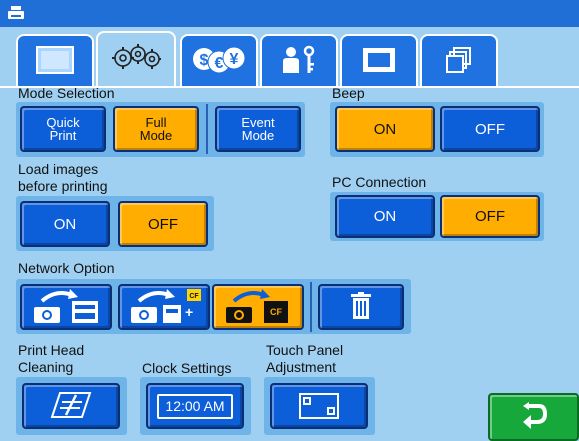  I want to click on tab-security, so click(299, 61).